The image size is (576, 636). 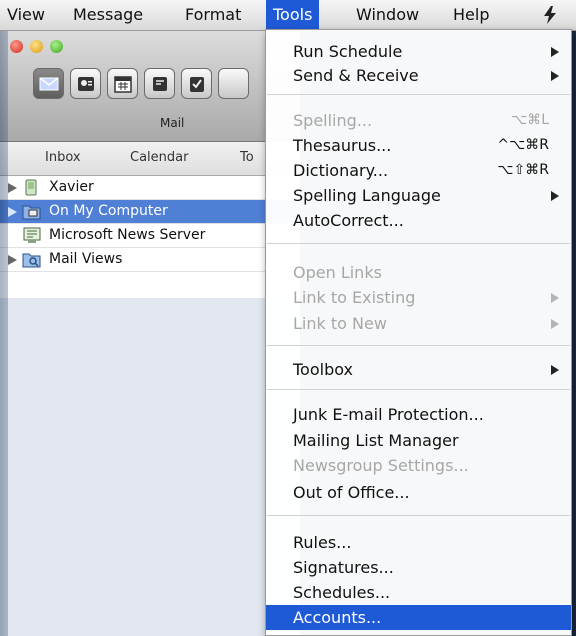 What do you see at coordinates (418, 297) in the screenshot?
I see `menu-item-link-to-existing: Link to Existing` at bounding box center [418, 297].